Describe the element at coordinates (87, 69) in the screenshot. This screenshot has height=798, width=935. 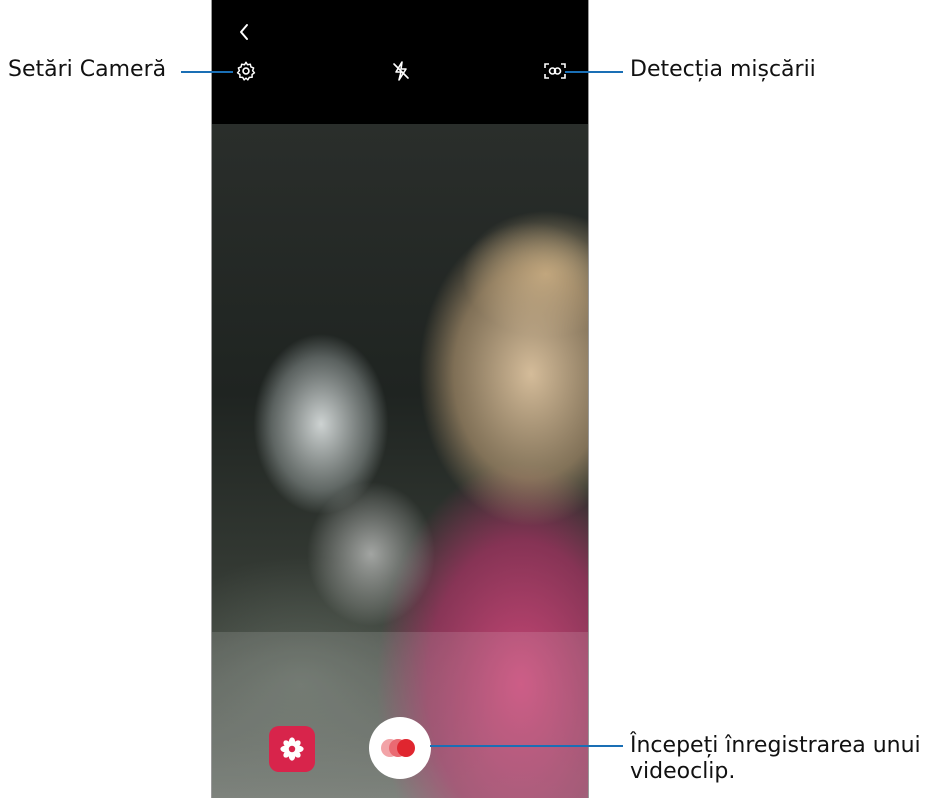
I see `settings-callout-label: Setări Cameră` at that location.